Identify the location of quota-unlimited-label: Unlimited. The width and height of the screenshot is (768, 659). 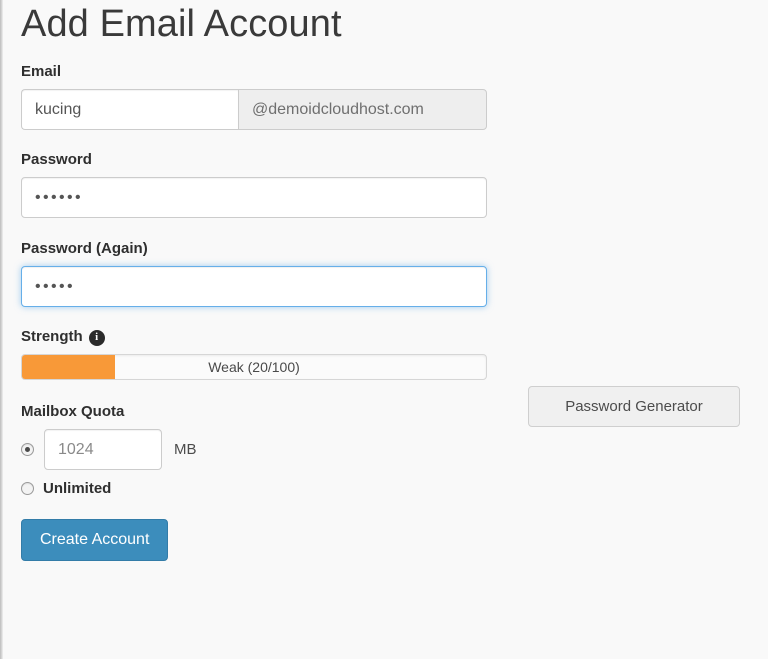
(77, 488).